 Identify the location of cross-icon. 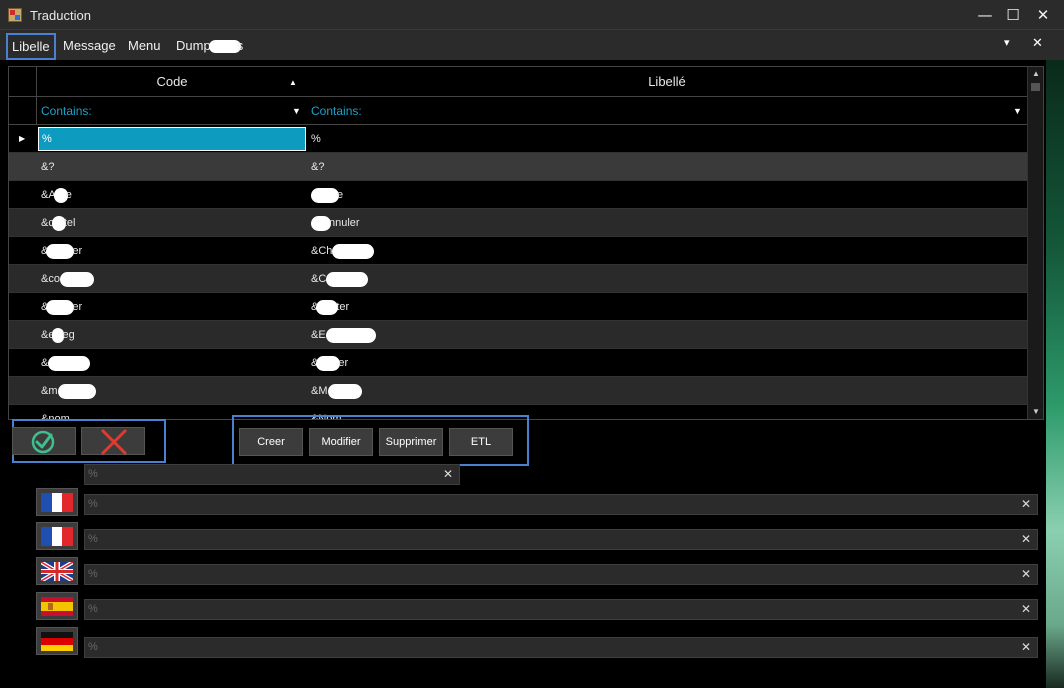
(114, 442).